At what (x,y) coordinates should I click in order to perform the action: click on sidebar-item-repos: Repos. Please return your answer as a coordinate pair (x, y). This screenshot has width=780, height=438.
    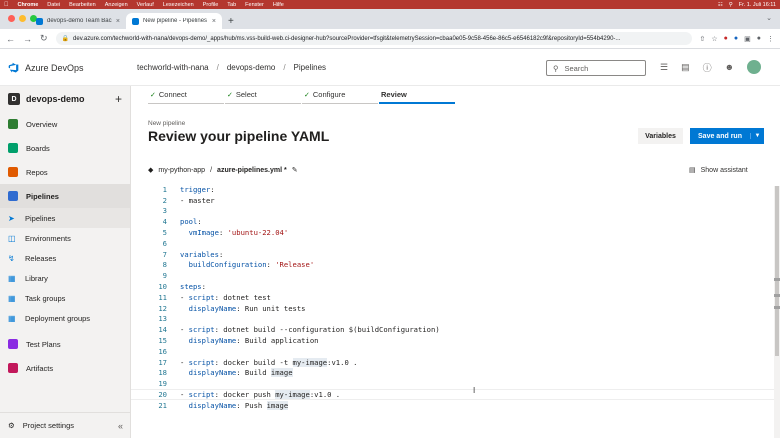
    Looking at the image, I should click on (65, 172).